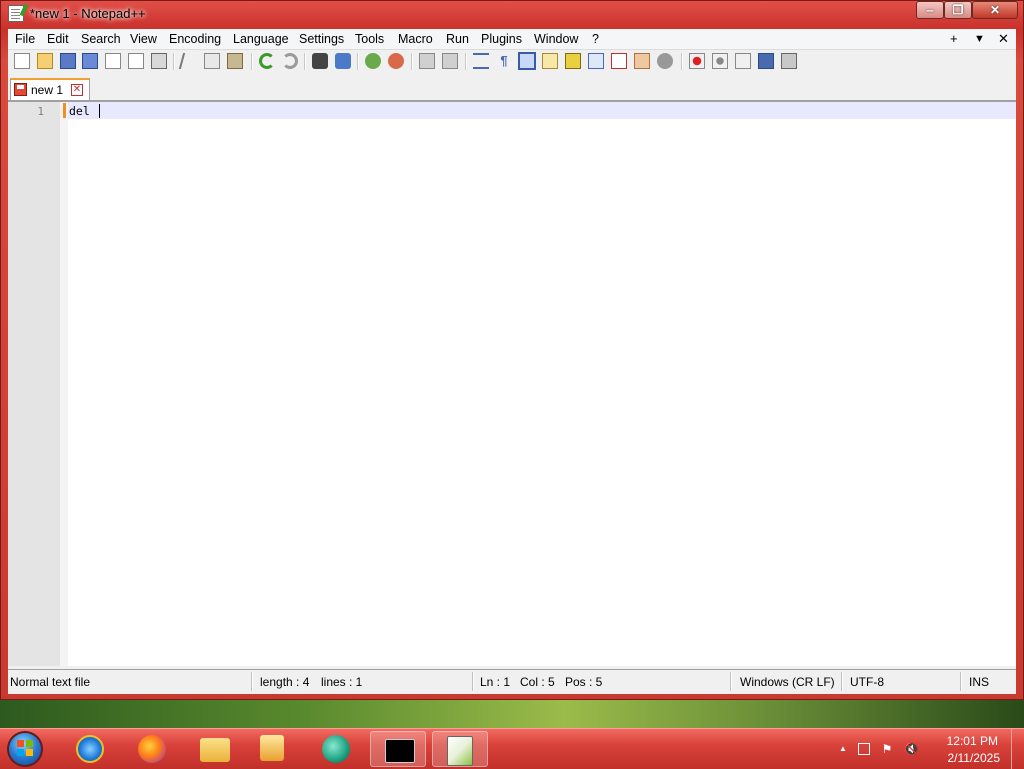  I want to click on close-doc-icon: ✕, so click(1003, 39).